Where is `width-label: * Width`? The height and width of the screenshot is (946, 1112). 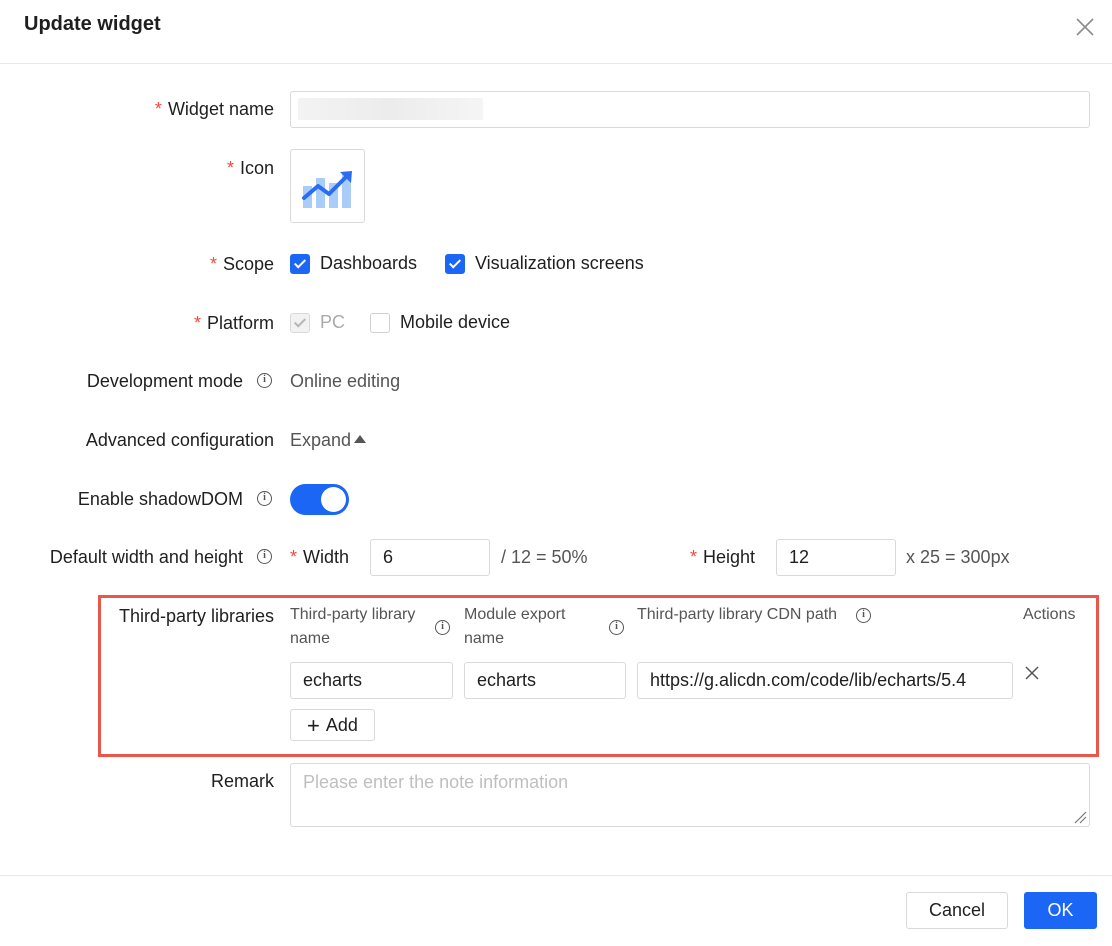 width-label: * Width is located at coordinates (320, 557).